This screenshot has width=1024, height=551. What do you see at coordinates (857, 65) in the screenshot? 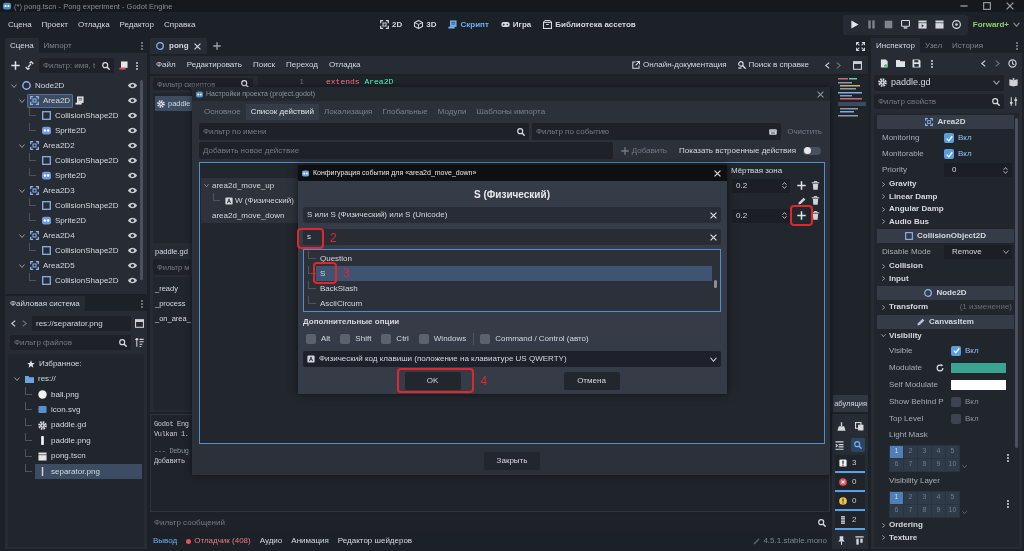
I see `window-icon` at bounding box center [857, 65].